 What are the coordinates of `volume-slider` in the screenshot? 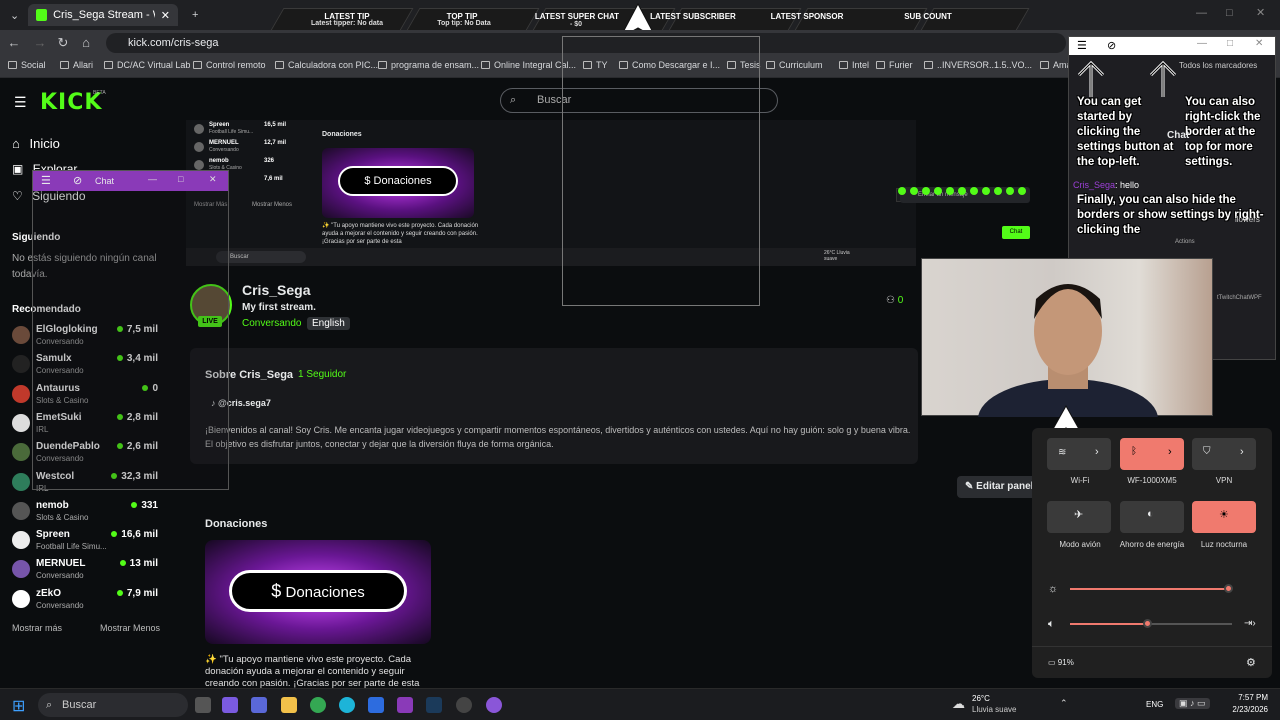 It's located at (1147, 623).